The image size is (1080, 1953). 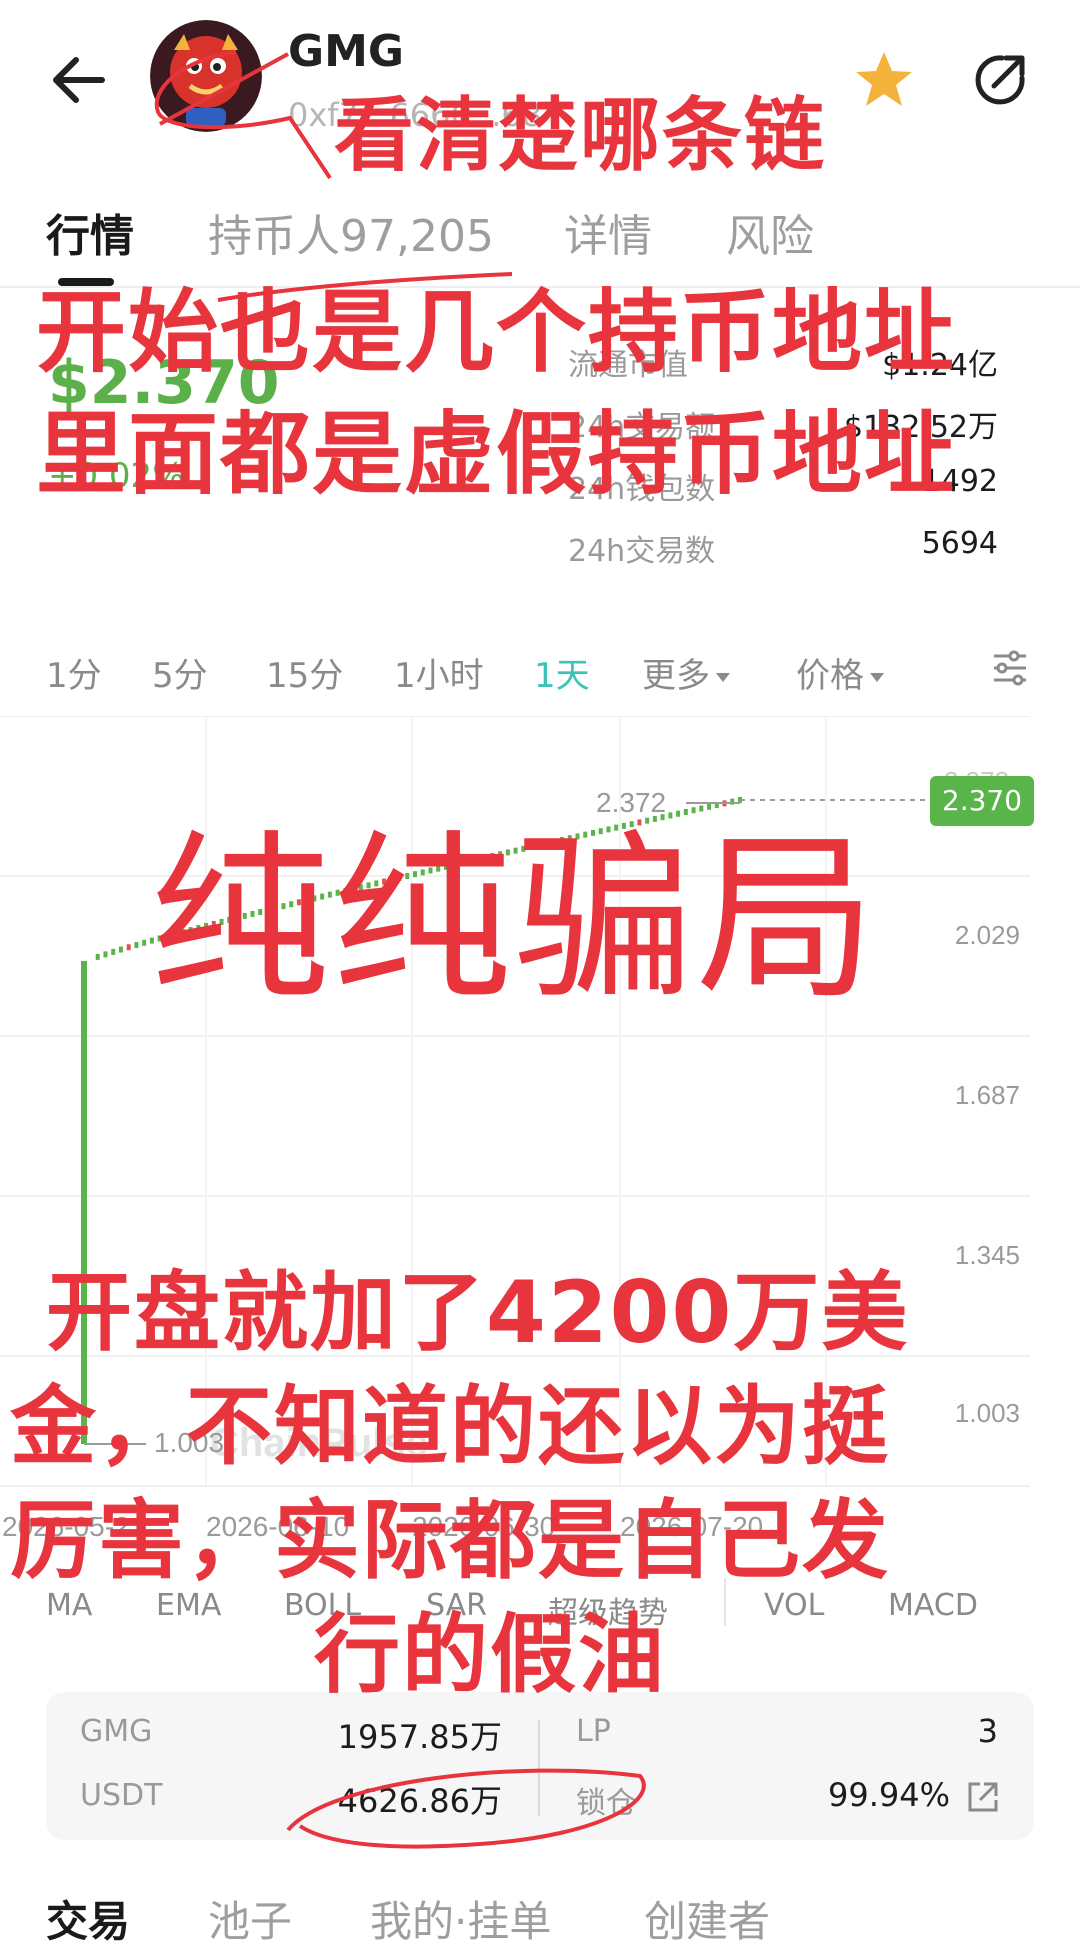 I want to click on avatar-dragon-icon, so click(x=206, y=76).